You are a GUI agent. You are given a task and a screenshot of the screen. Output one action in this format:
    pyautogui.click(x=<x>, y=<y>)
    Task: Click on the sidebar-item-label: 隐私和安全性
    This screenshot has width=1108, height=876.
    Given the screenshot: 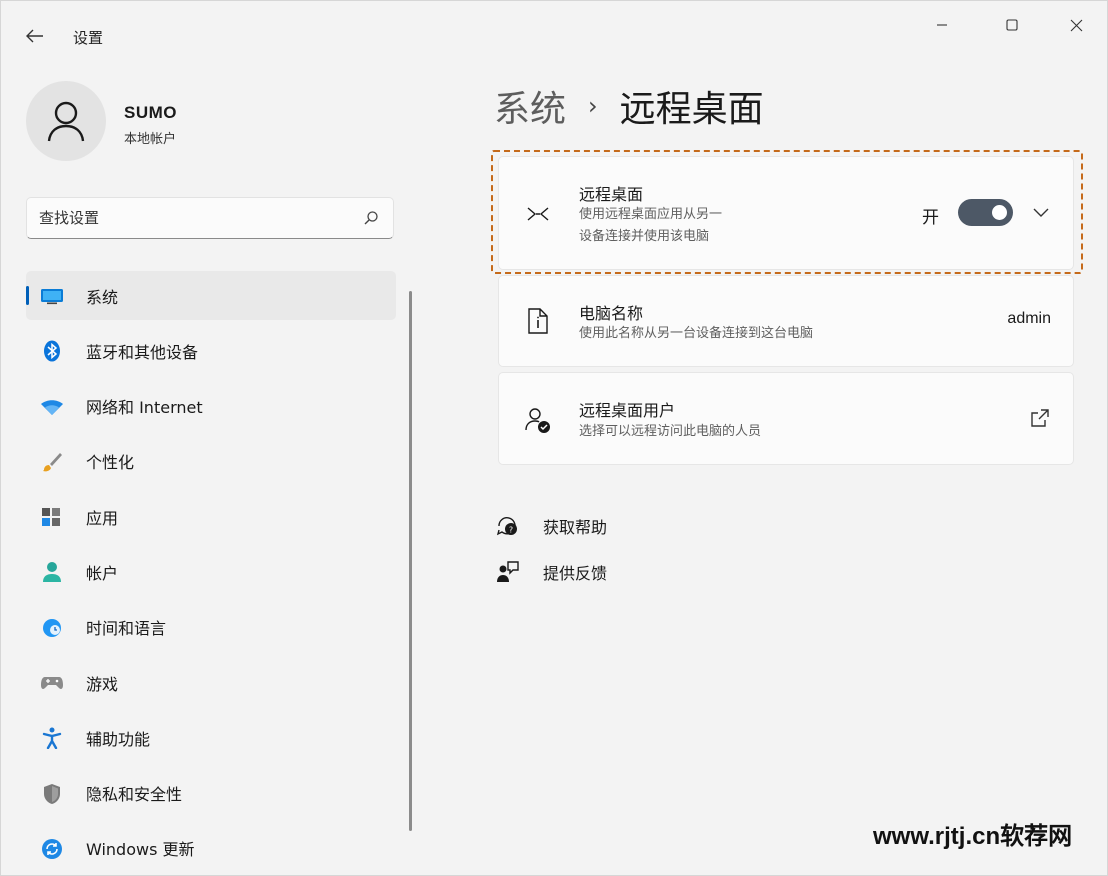 What is the action you would take?
    pyautogui.click(x=134, y=795)
    